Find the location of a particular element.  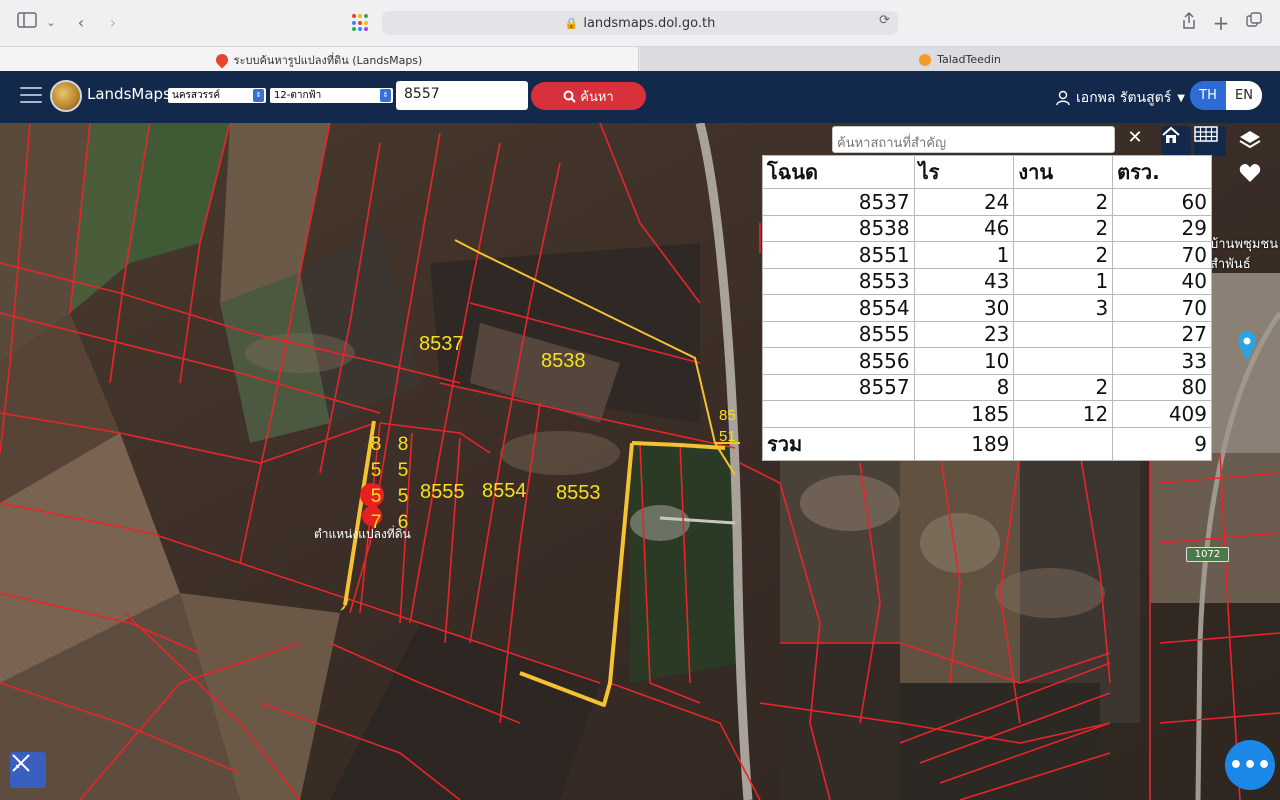

ruler-pencil-icon is located at coordinates (21, 763).